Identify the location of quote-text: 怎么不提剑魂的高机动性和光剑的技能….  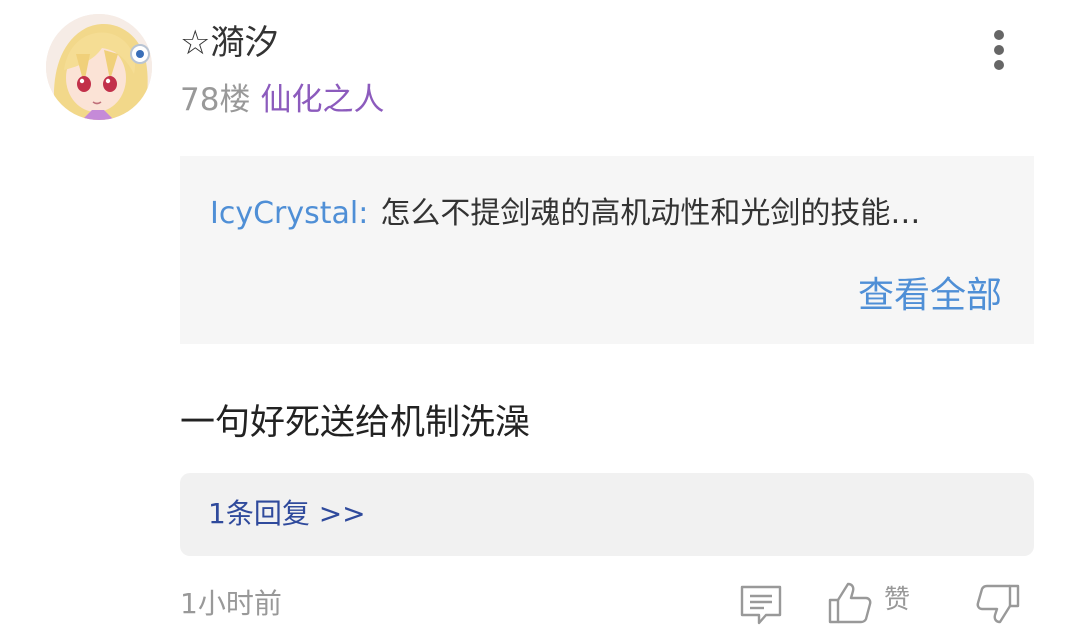
(650, 213).